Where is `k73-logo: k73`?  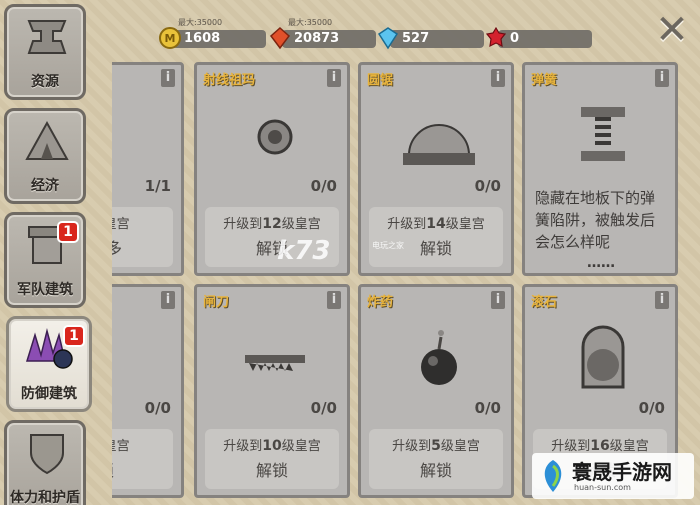
k73-logo: k73 is located at coordinates (304, 251).